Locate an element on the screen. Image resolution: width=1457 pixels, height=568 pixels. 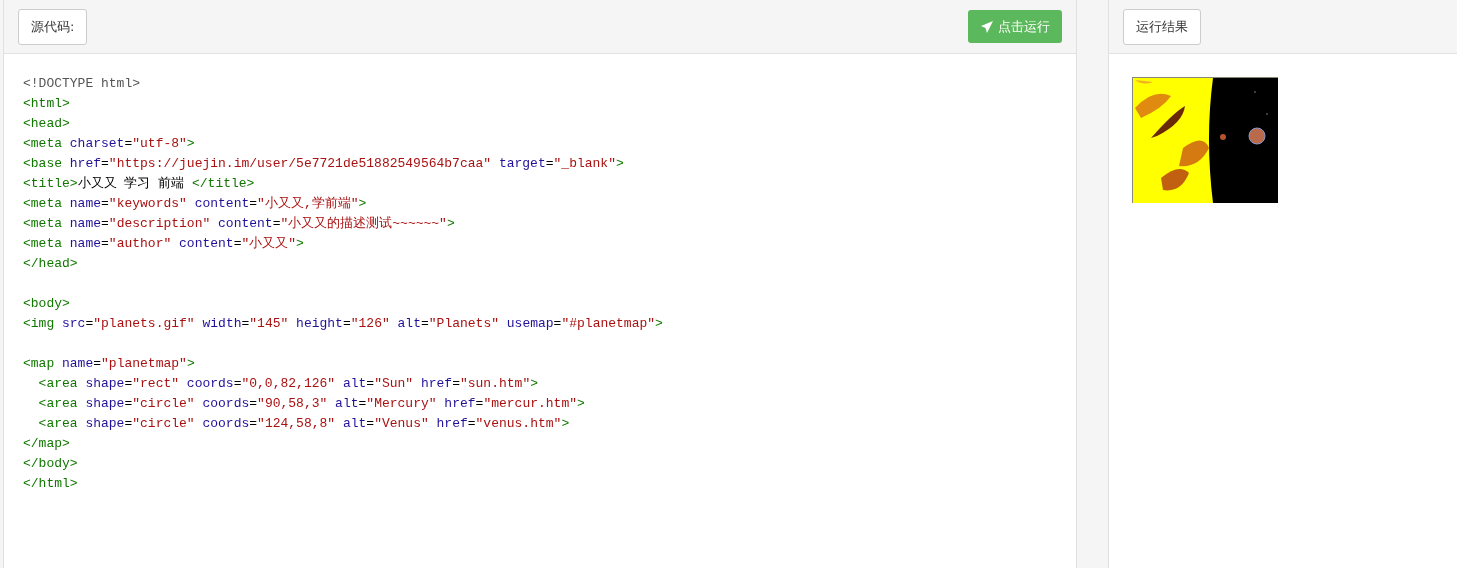
code-line: <base href="https://juejin.im/user/5e7721de51882549564b7caa" target="_blank"> is located at coordinates (324, 164).